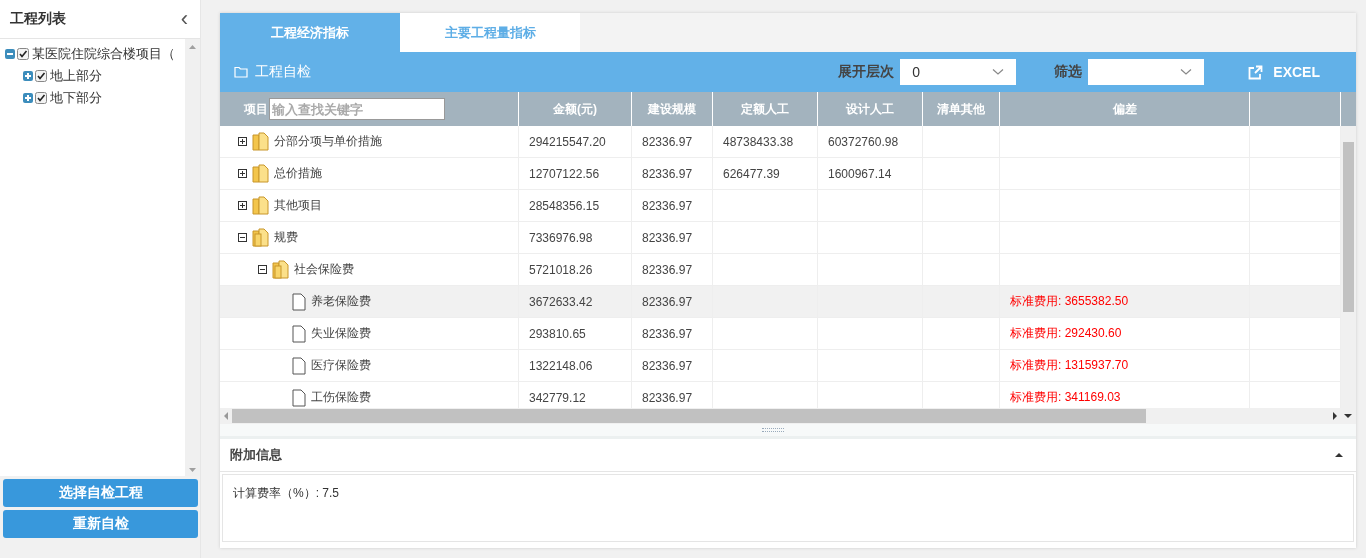  What do you see at coordinates (286, 493) in the screenshot?
I see `info-text: 计算费率（%）: 7.5` at bounding box center [286, 493].